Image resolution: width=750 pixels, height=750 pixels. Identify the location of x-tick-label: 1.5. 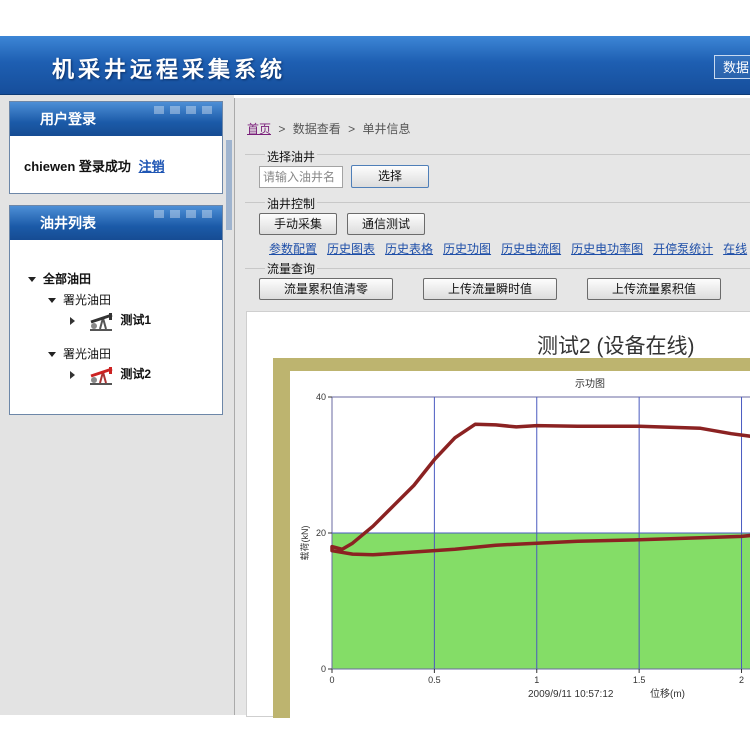
(639, 680).